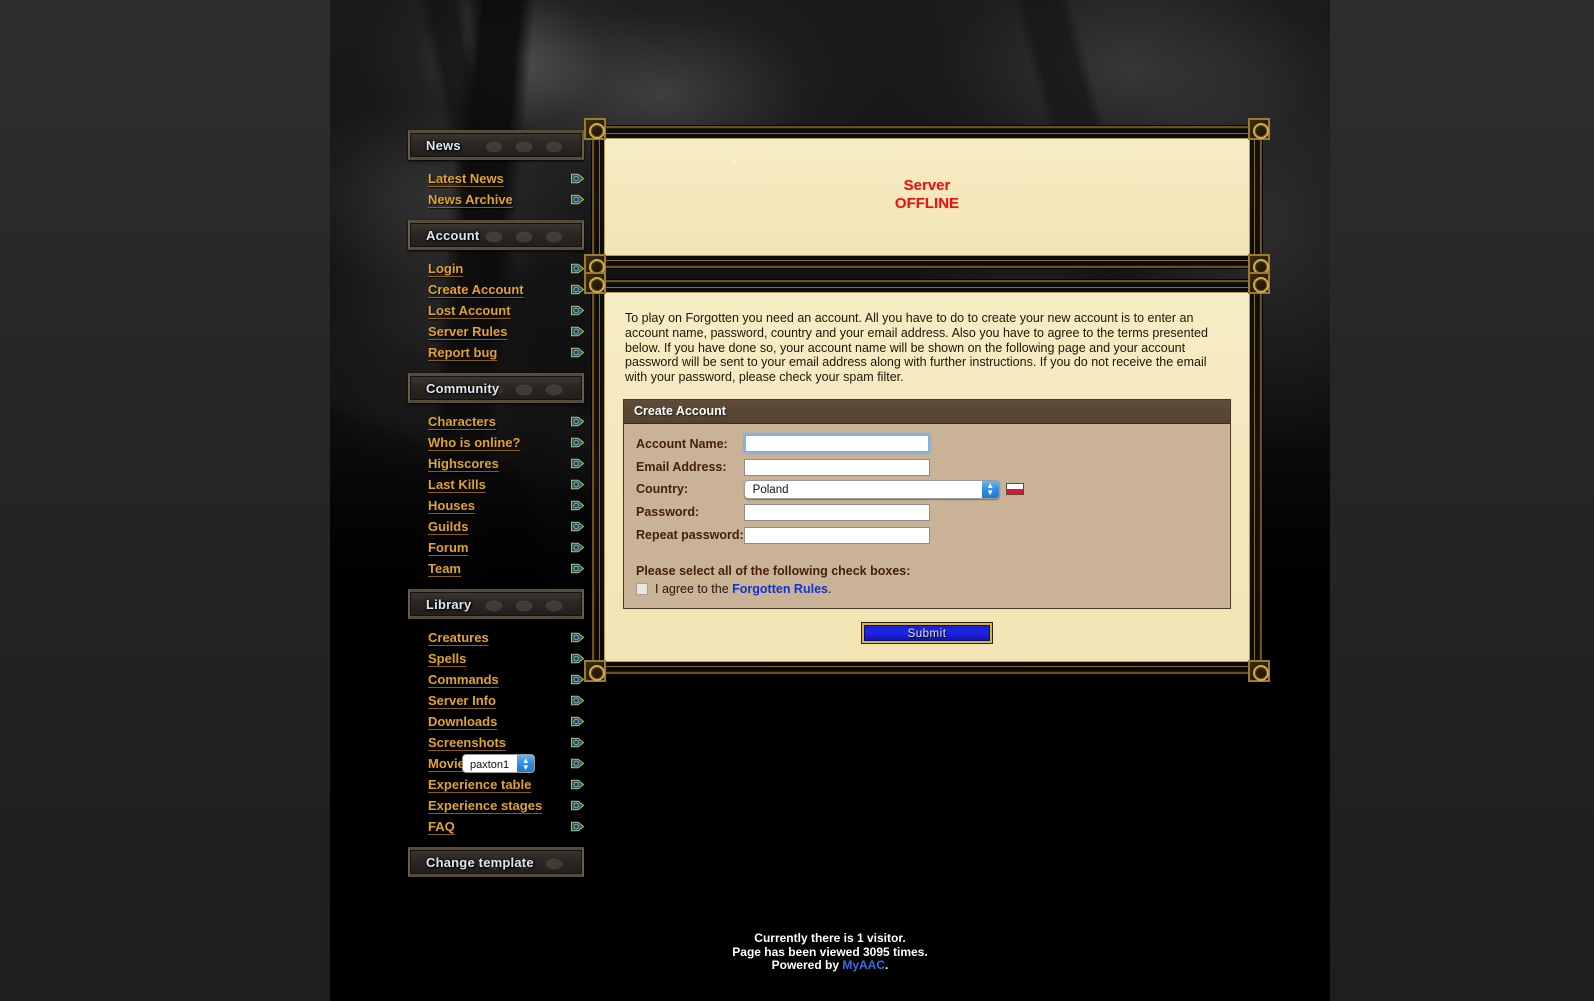 The width and height of the screenshot is (1594, 1001). I want to click on sidebar-item-label: Server Info, so click(462, 700).